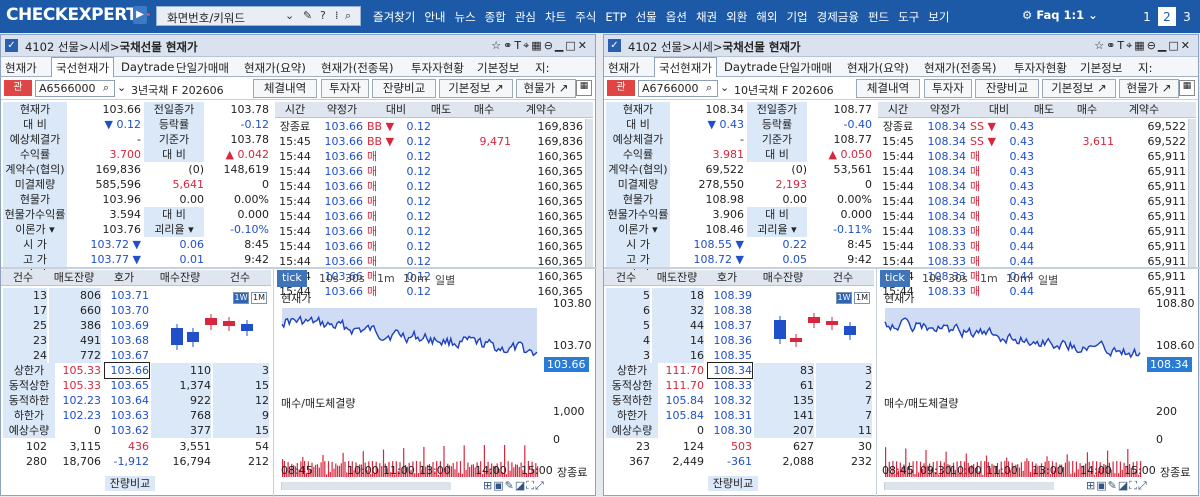  Describe the element at coordinates (615, 17) in the screenshot. I see `menu-item: ETP` at that location.